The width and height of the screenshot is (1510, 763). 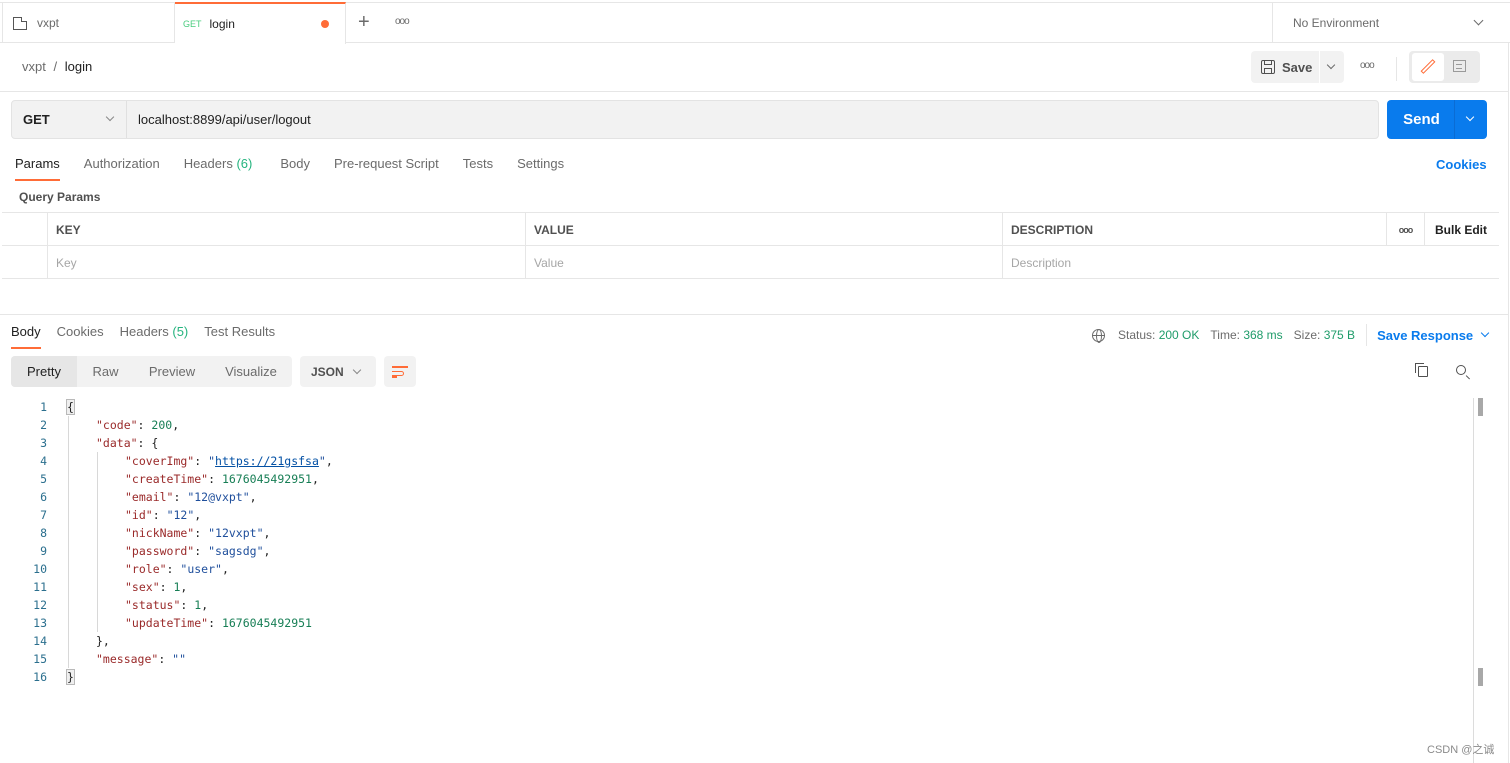 What do you see at coordinates (1459, 66) in the screenshot?
I see `comment-icon` at bounding box center [1459, 66].